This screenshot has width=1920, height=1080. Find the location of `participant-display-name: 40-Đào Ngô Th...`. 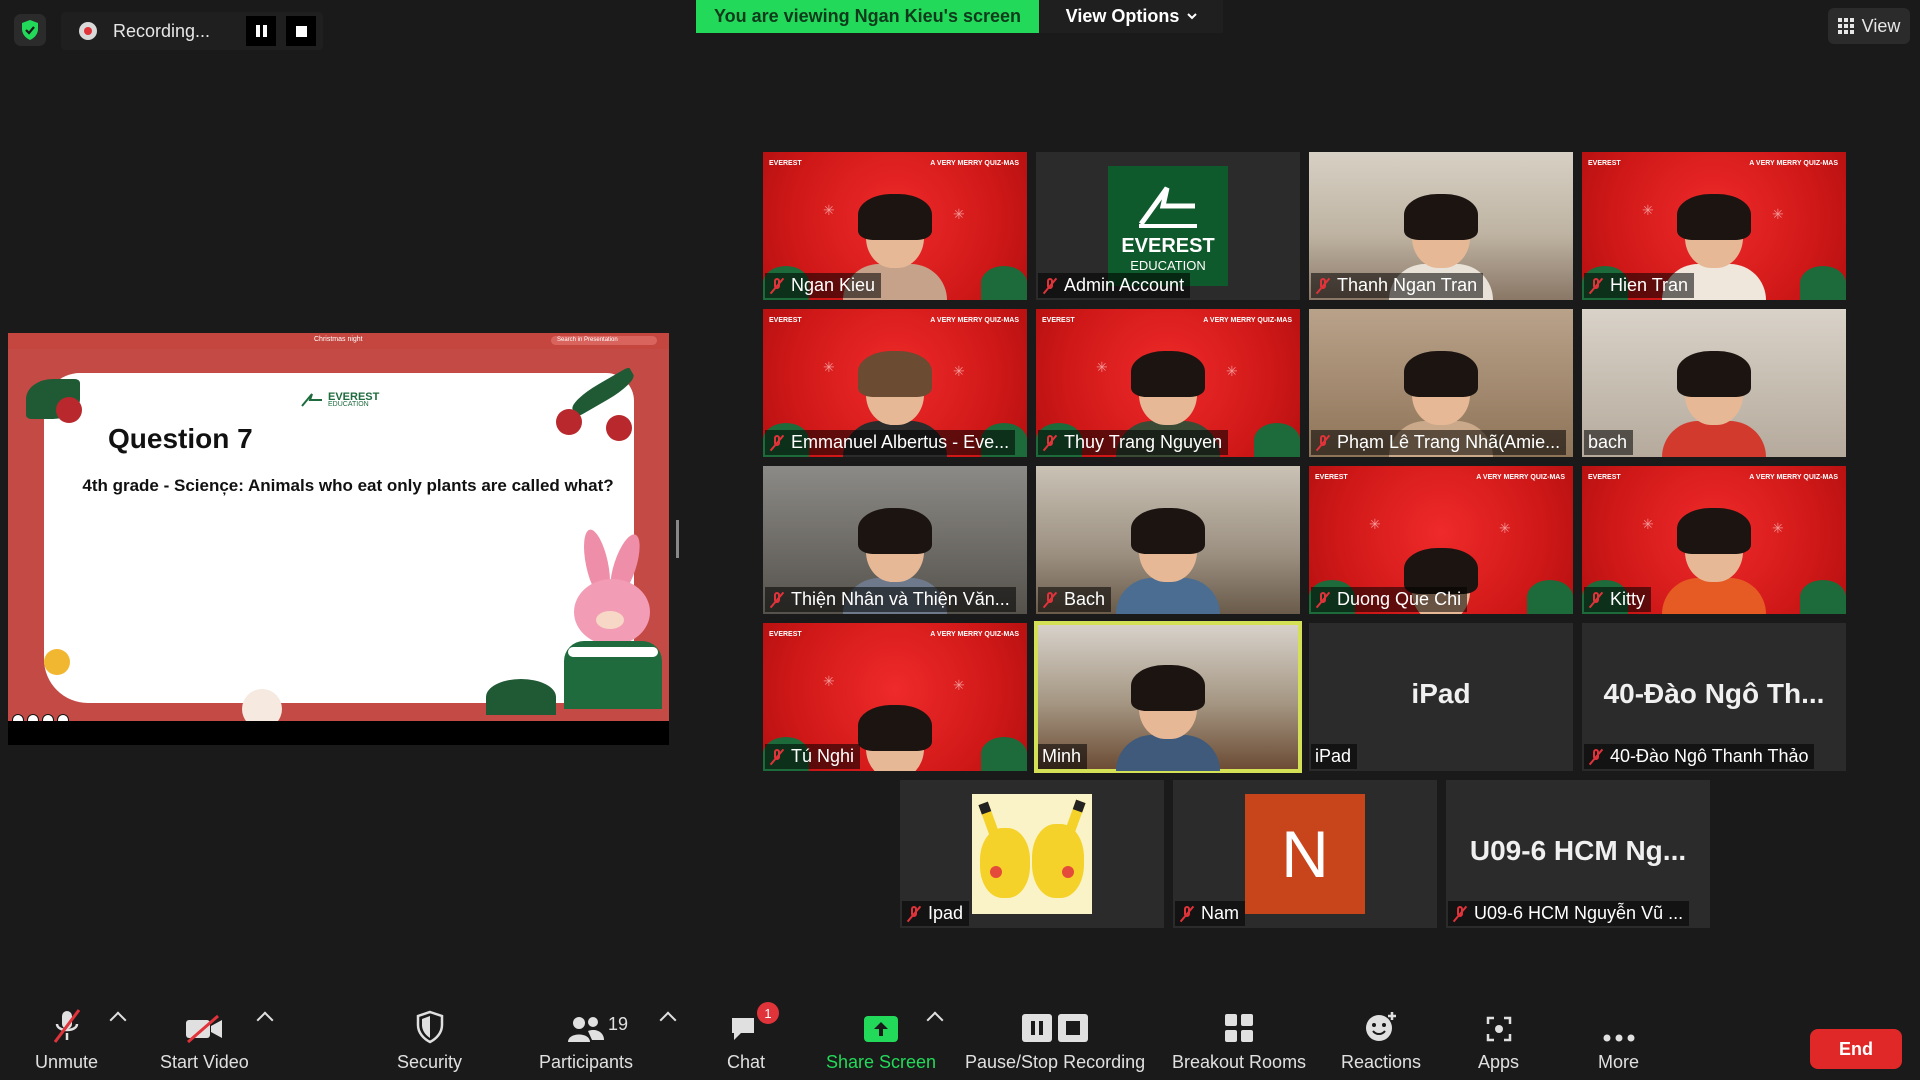

participant-display-name: 40-Đào Ngô Th... is located at coordinates (1714, 693).